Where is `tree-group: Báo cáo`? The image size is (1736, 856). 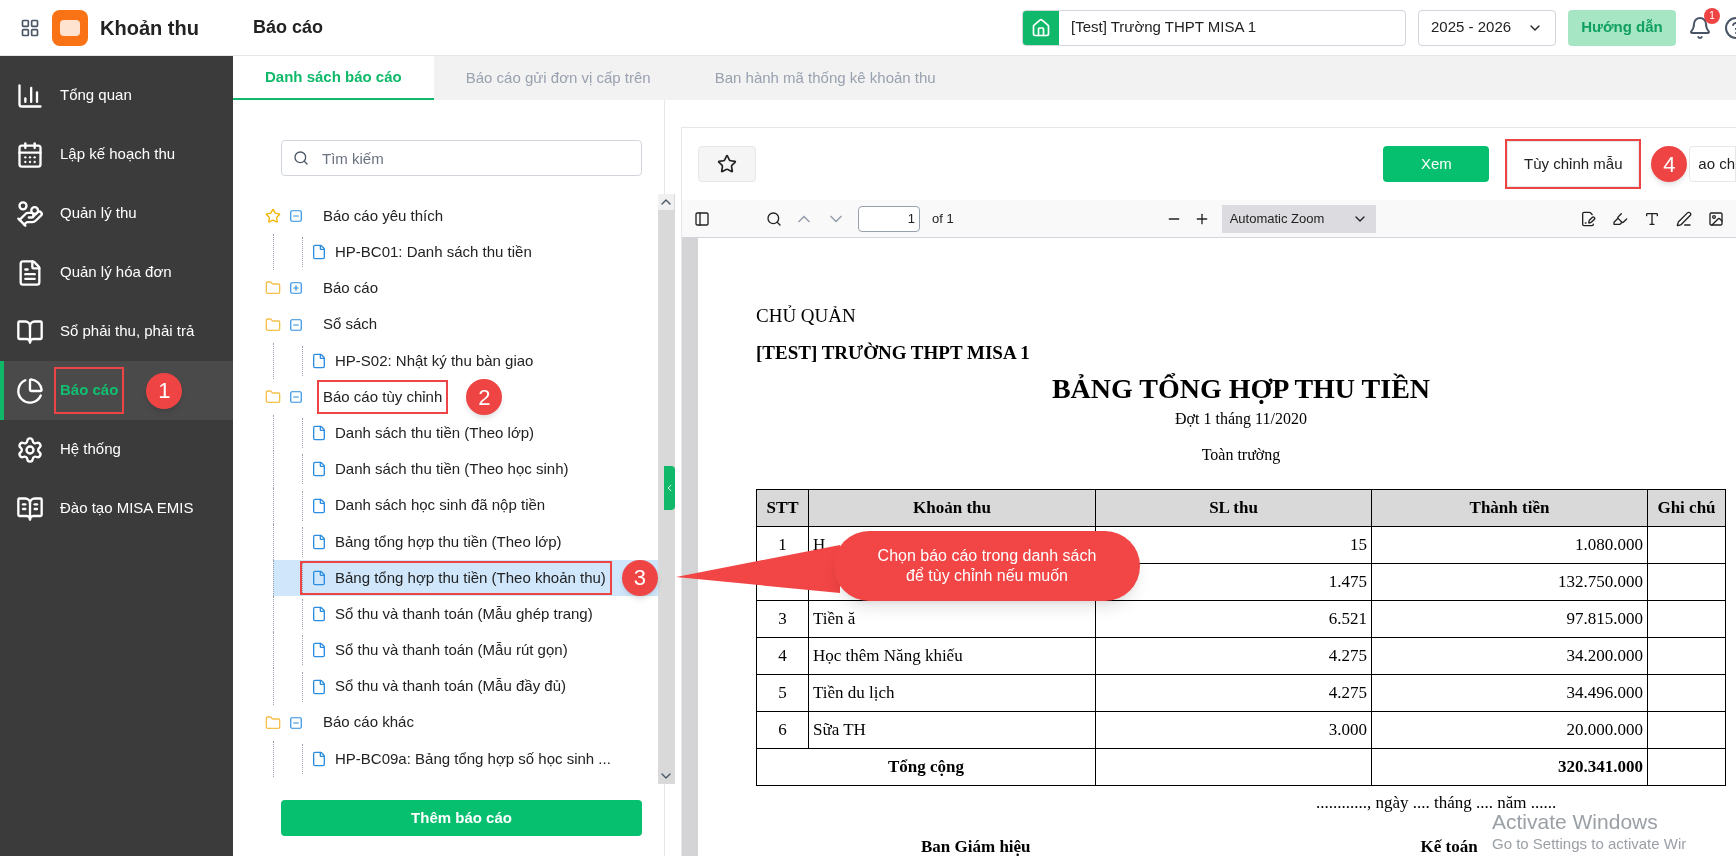
tree-group: Báo cáo is located at coordinates (461, 288).